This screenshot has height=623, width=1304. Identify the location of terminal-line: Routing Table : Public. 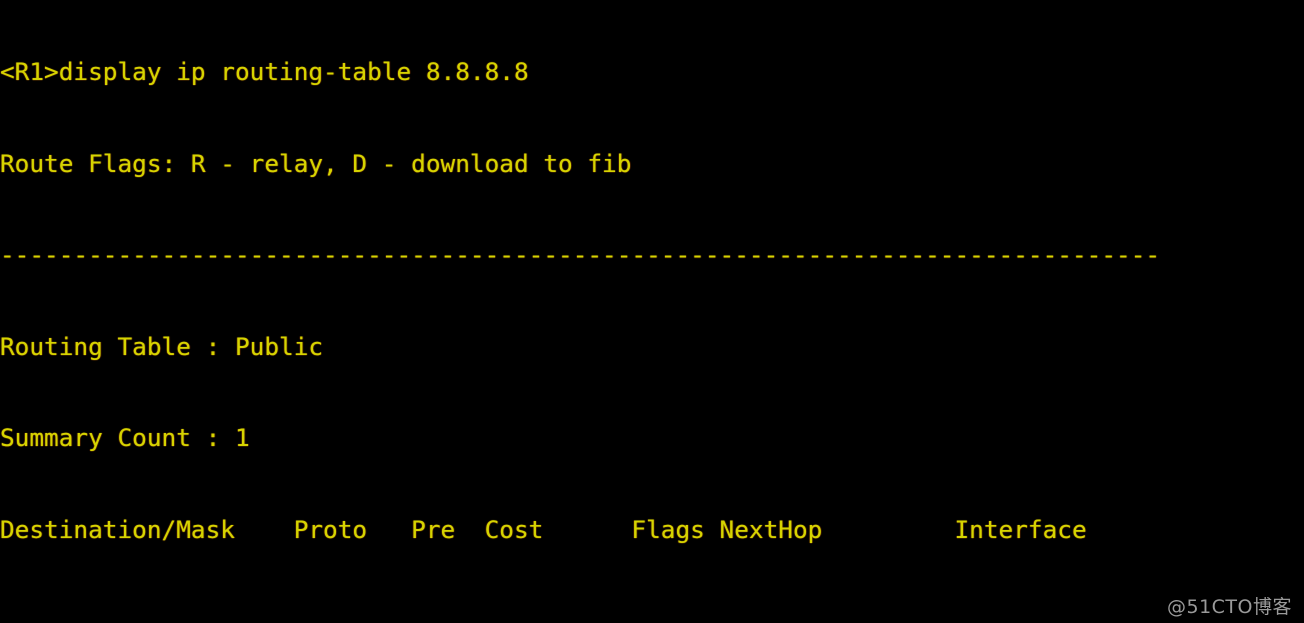
(162, 346).